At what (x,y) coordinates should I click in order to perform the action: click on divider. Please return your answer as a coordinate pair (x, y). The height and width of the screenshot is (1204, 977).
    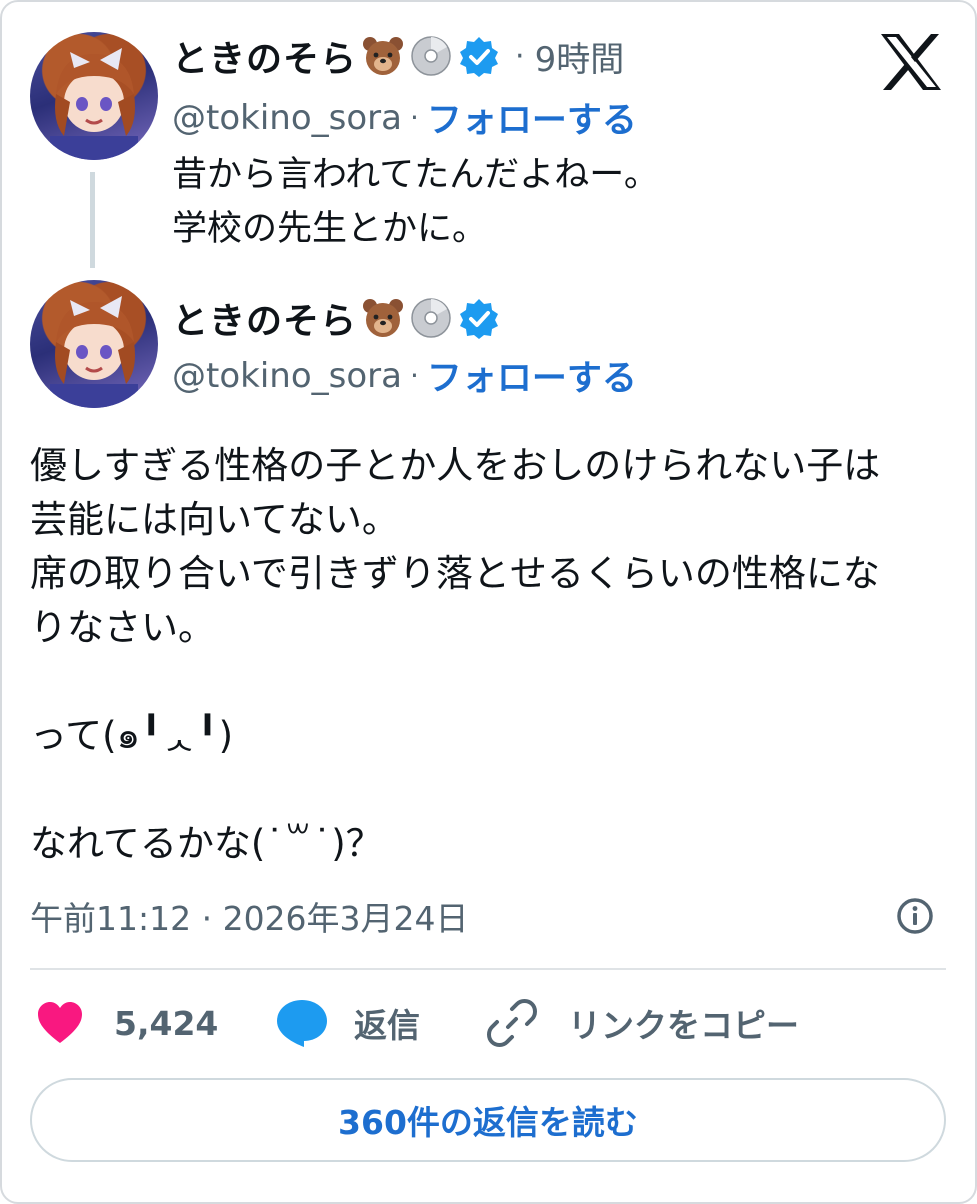
    Looking at the image, I should click on (488, 969).